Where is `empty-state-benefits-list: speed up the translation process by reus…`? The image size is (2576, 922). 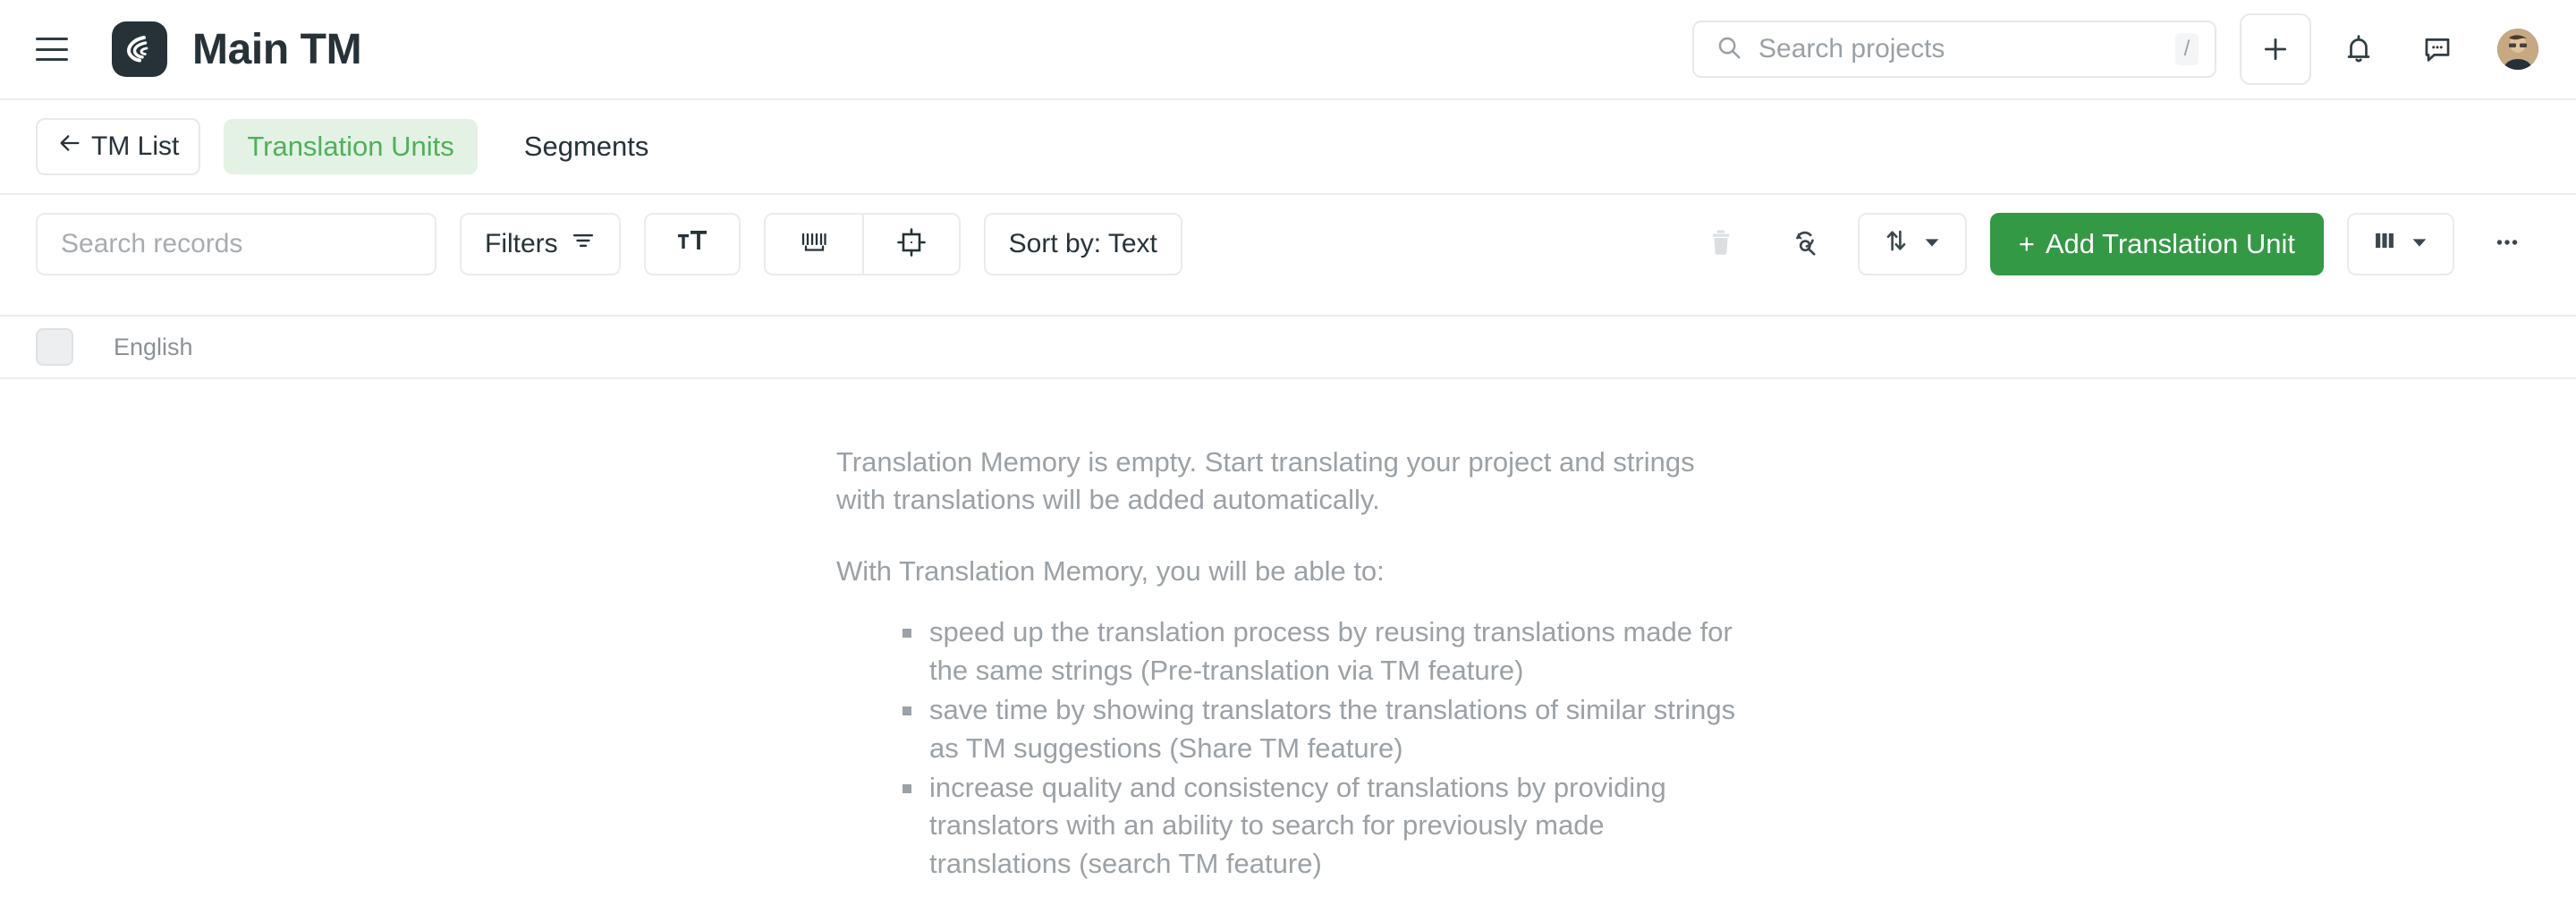
empty-state-benefits-list: speed up the translation process by reus… is located at coordinates (1321, 748).